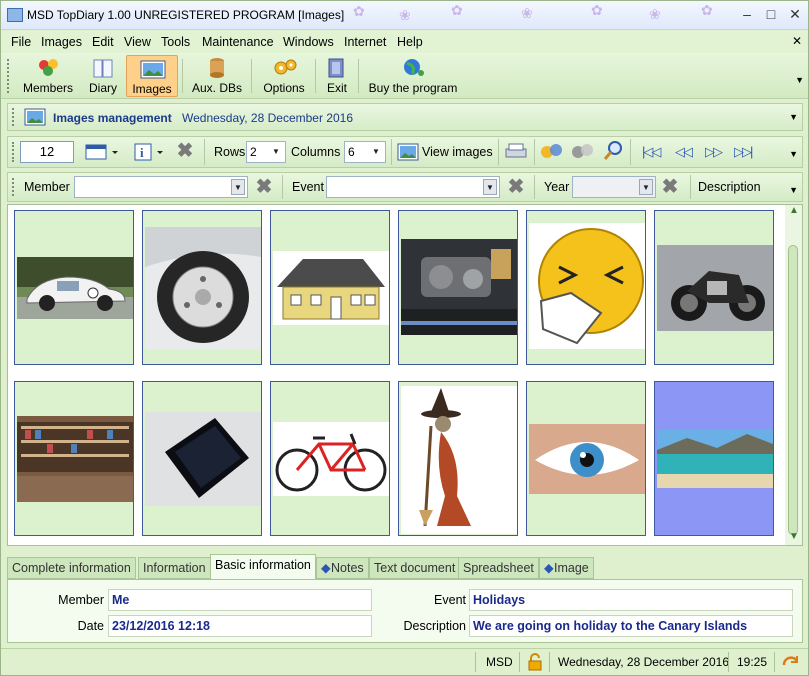 The width and height of the screenshot is (809, 676). What do you see at coordinates (47, 152) in the screenshot?
I see `image-count-field: 12` at bounding box center [47, 152].